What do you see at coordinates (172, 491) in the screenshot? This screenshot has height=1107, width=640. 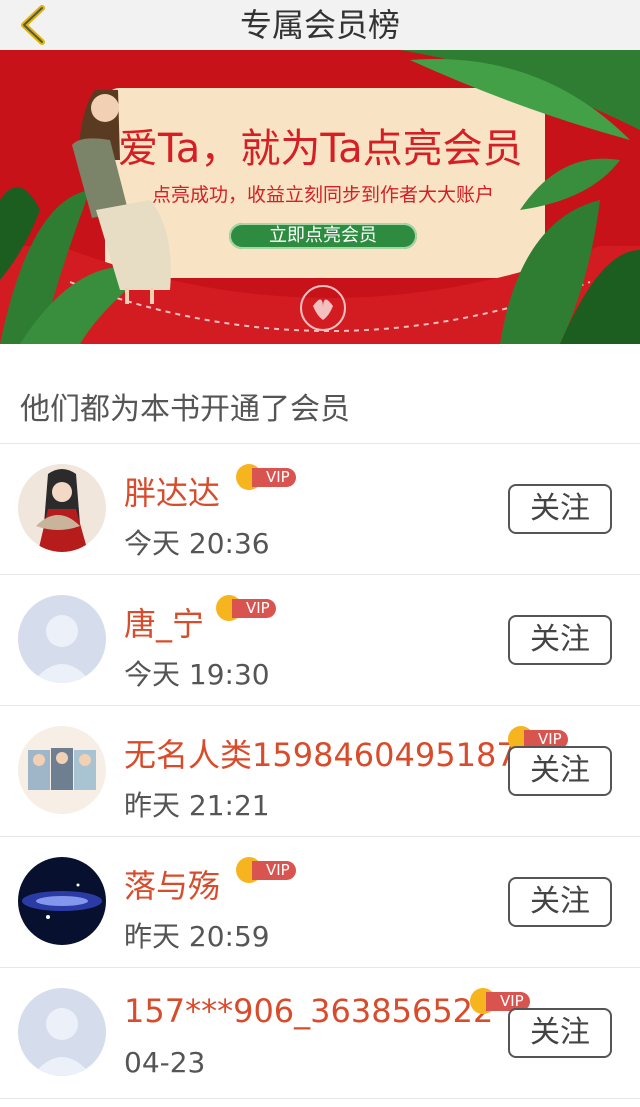 I see `member-name: 胖达达` at bounding box center [172, 491].